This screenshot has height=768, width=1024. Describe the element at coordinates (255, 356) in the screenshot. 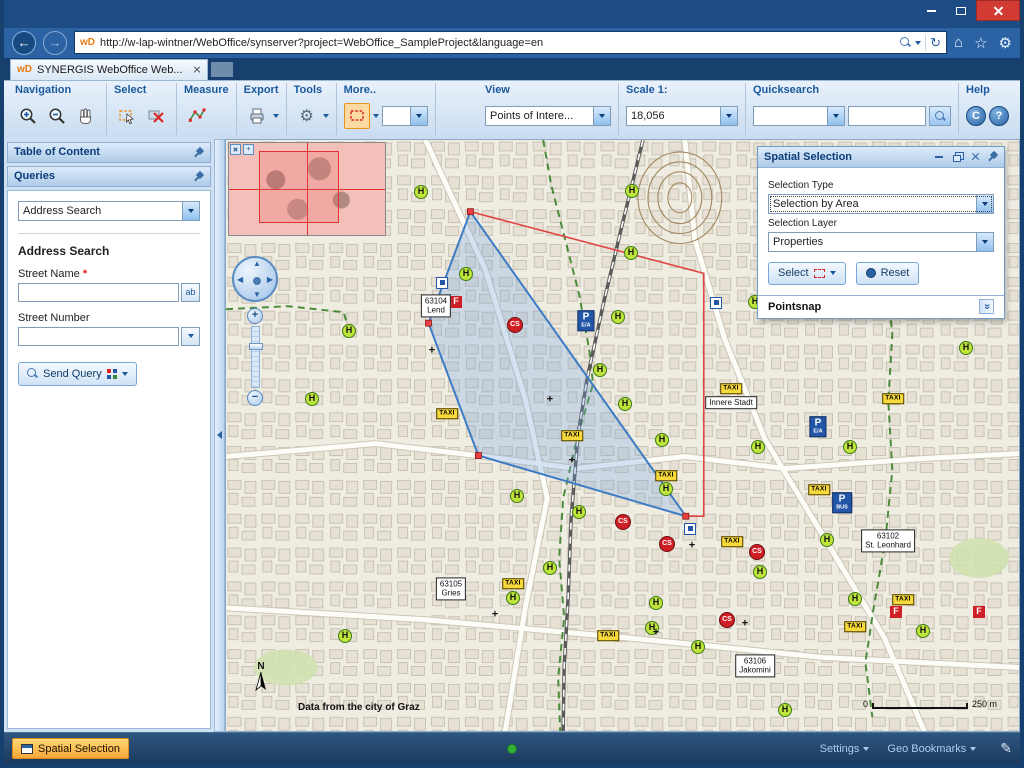

I see `zoom-slider-track` at that location.